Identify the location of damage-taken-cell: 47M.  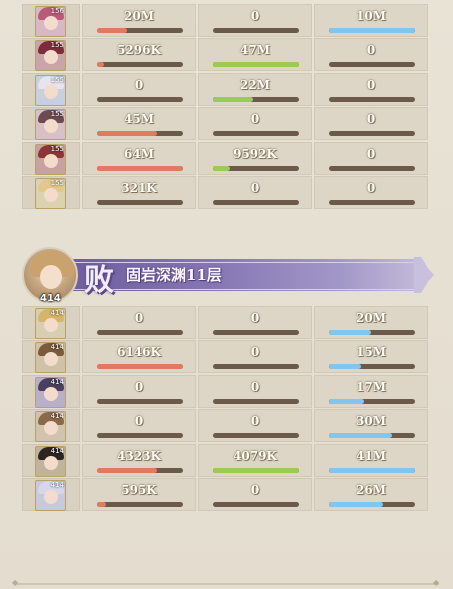
(255, 55).